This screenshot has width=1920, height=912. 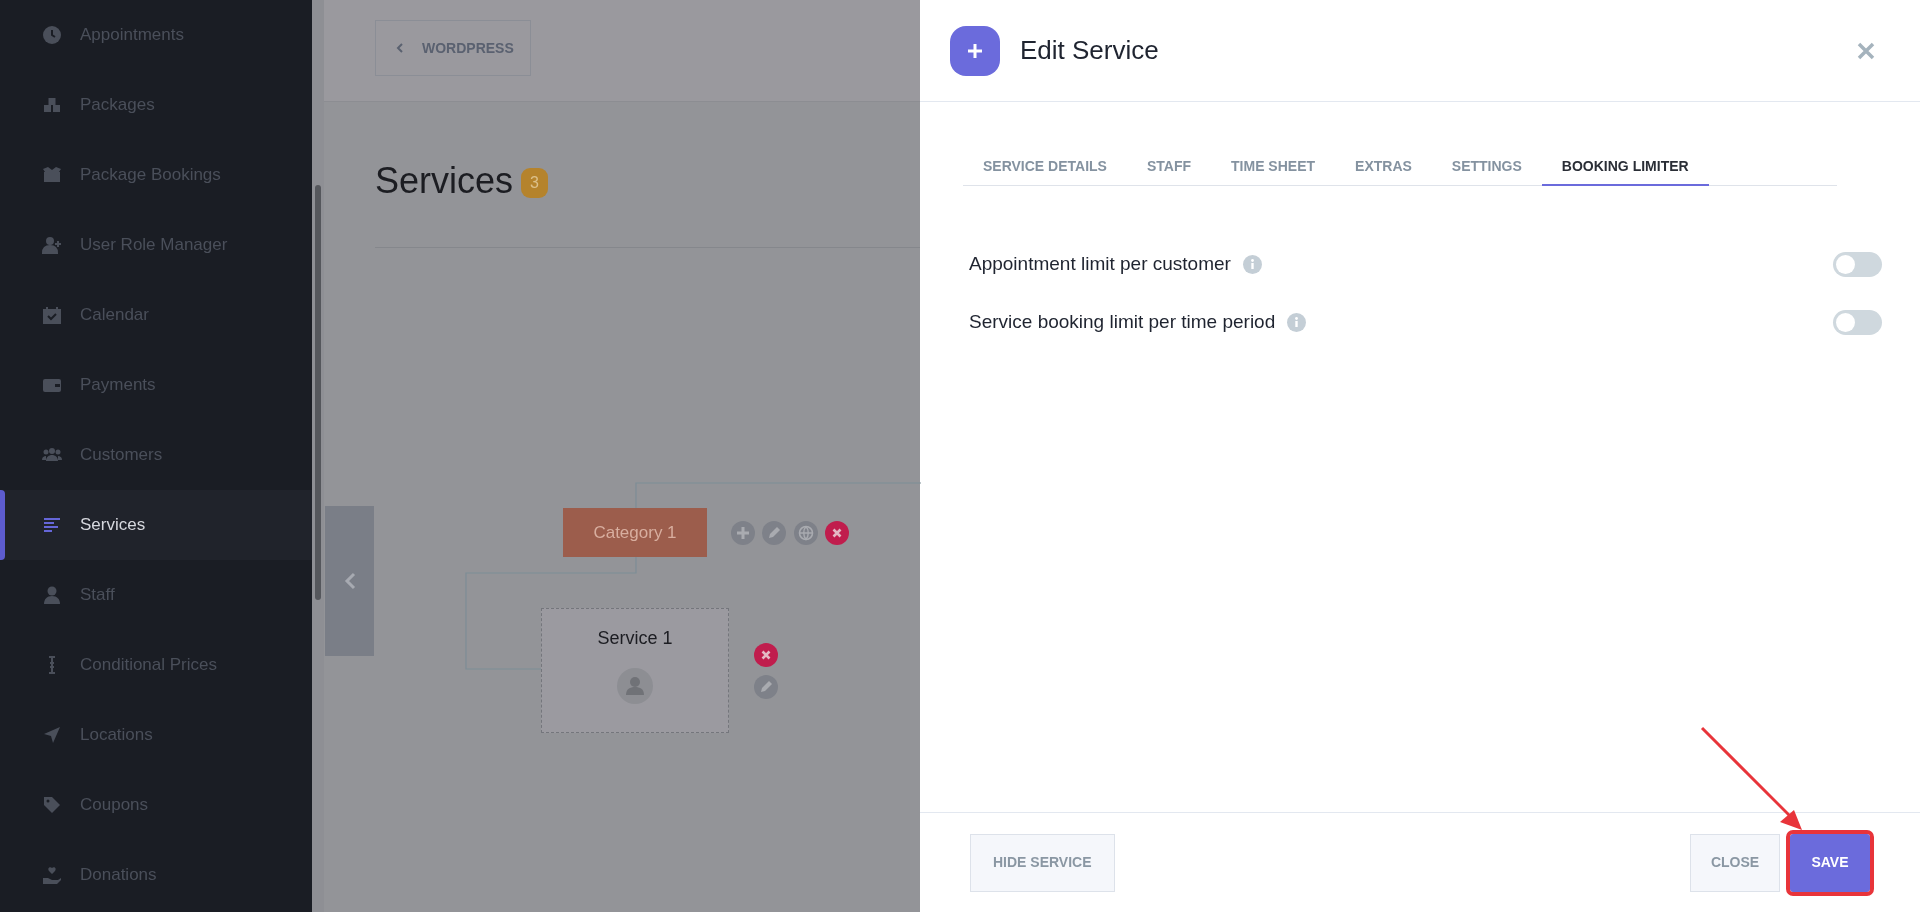 I want to click on sidebar-item: Services, so click(x=156, y=525).